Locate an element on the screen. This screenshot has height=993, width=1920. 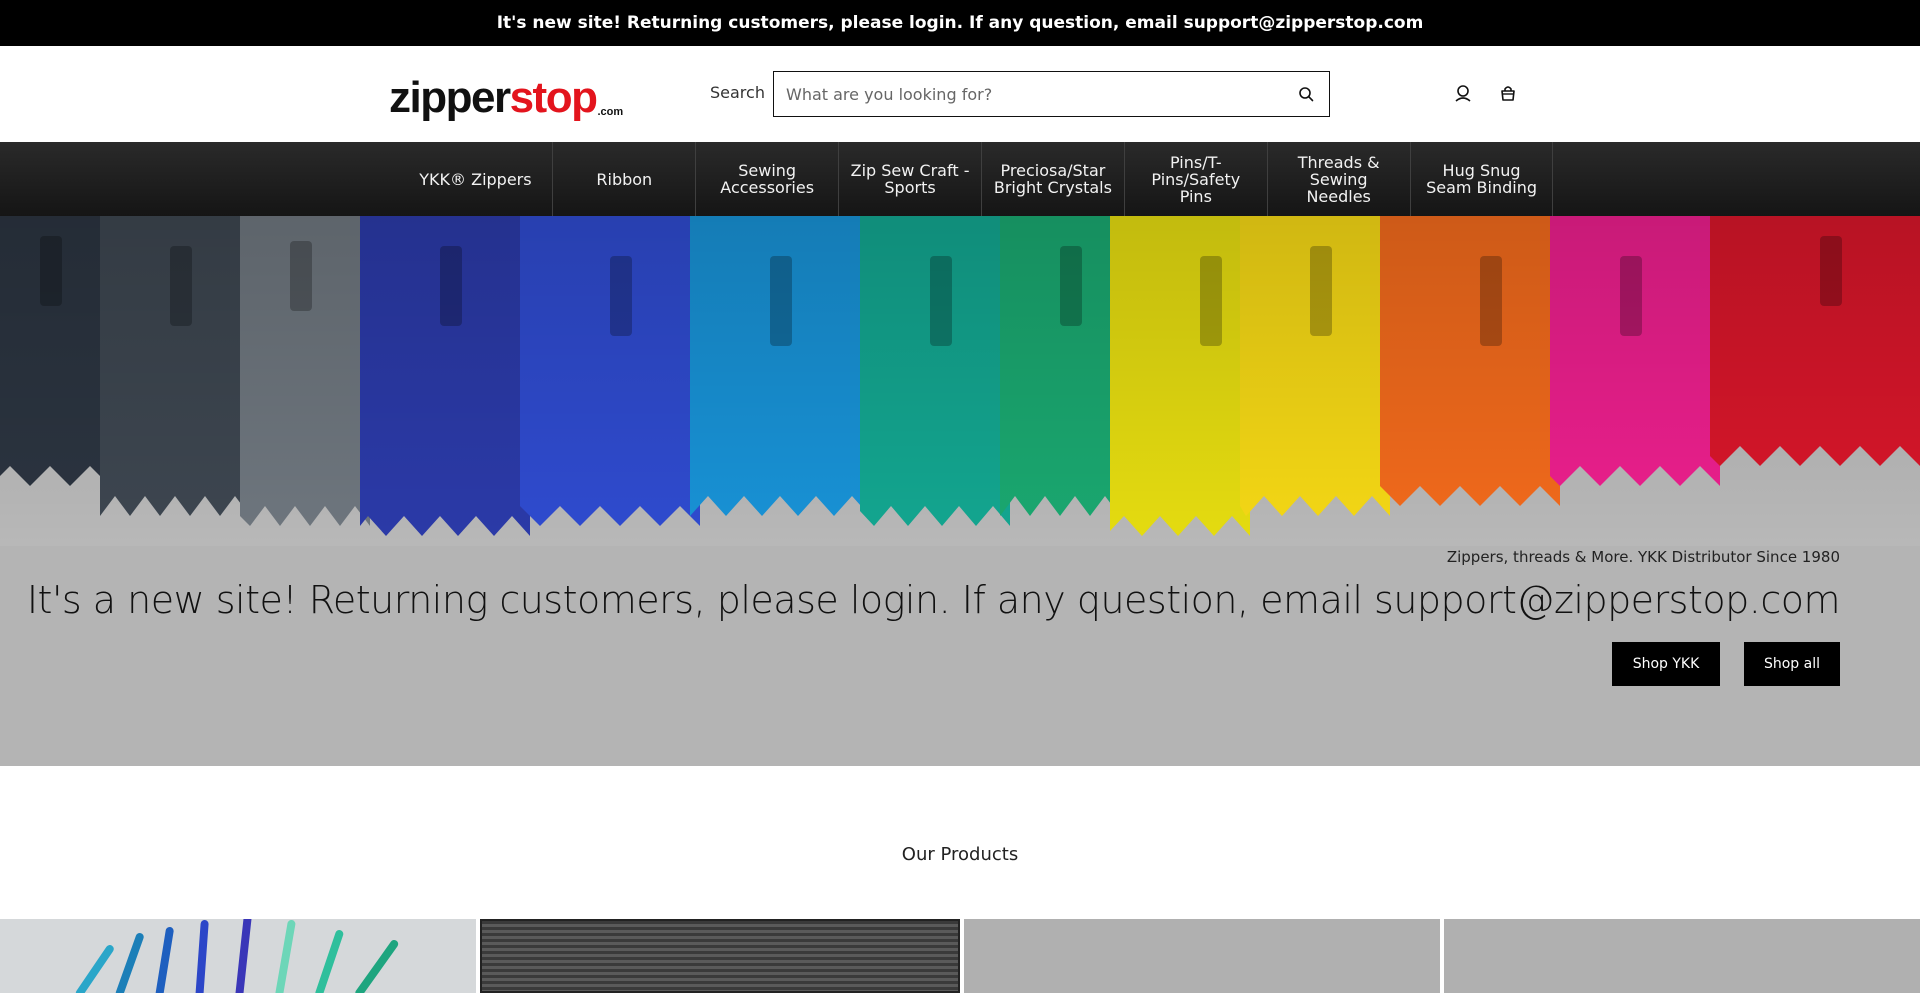
product-image is located at coordinates (237, 956).